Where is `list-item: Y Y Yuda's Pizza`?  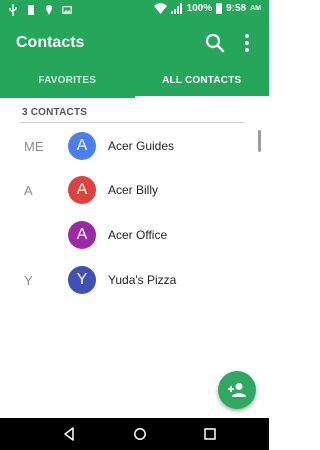
list-item: Y Y Yuda's Pizza is located at coordinates (134, 280).